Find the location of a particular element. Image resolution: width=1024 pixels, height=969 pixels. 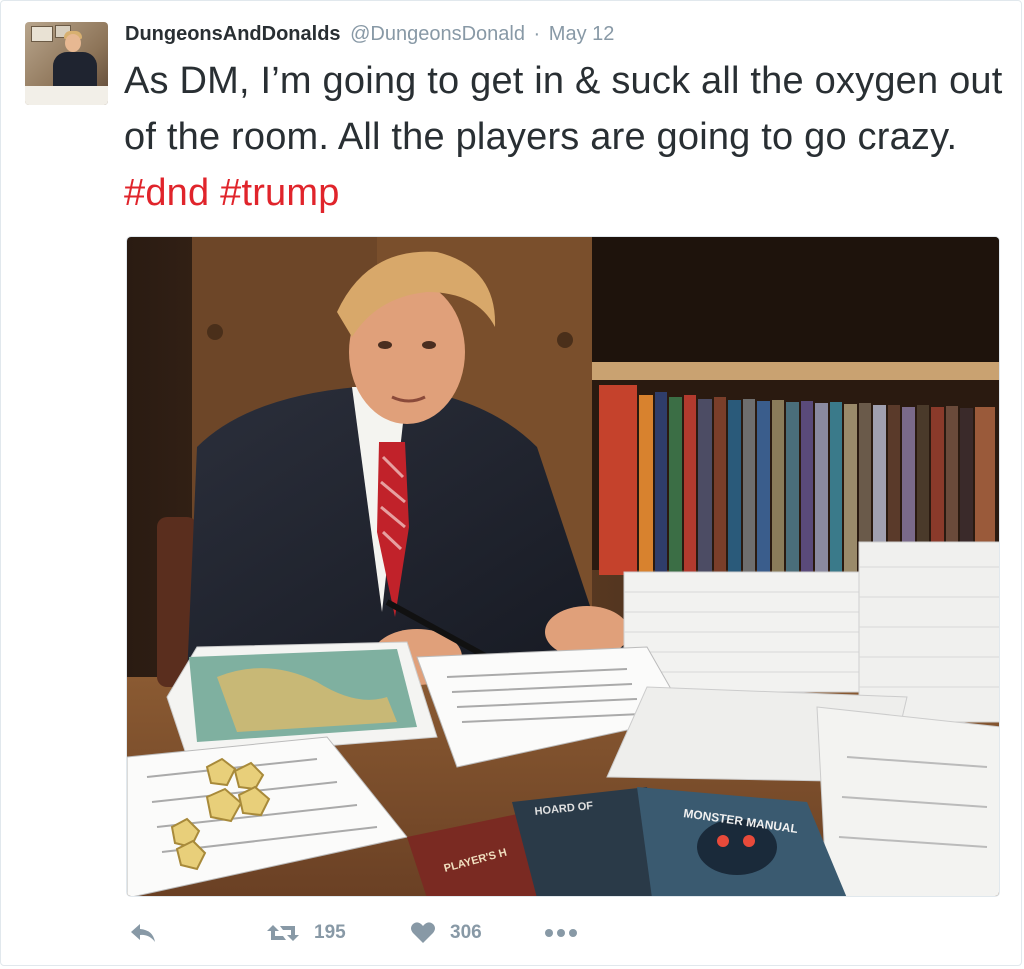

like-button: 306 is located at coordinates (446, 933).